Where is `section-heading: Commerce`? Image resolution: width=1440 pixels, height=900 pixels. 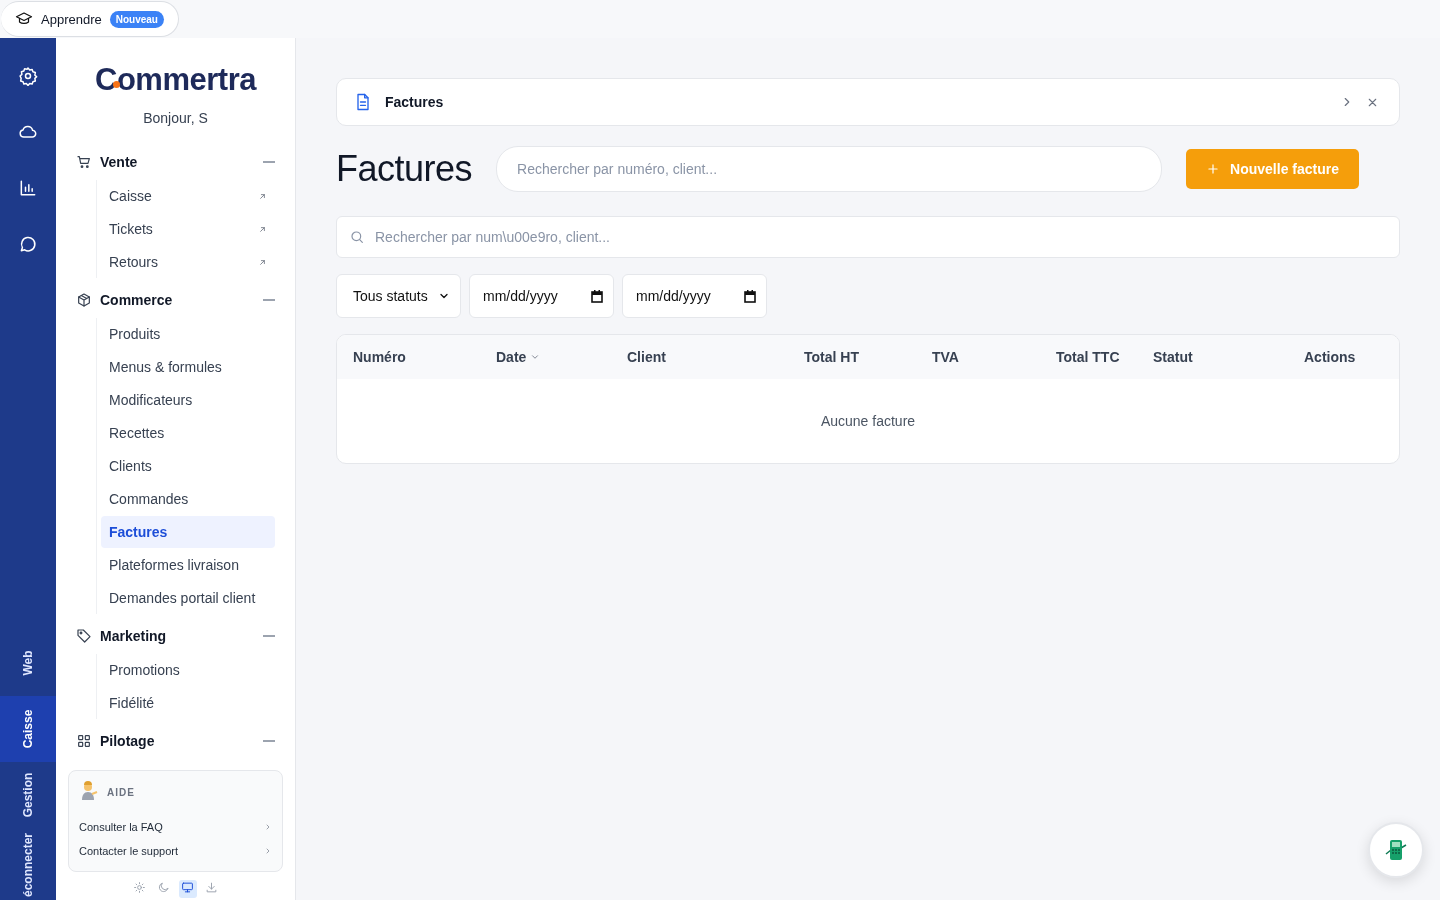 section-heading: Commerce is located at coordinates (137, 300).